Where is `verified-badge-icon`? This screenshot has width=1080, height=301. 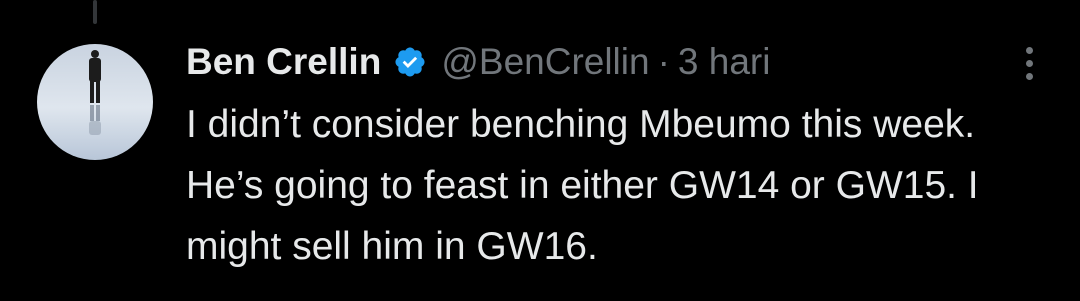 verified-badge-icon is located at coordinates (410, 62).